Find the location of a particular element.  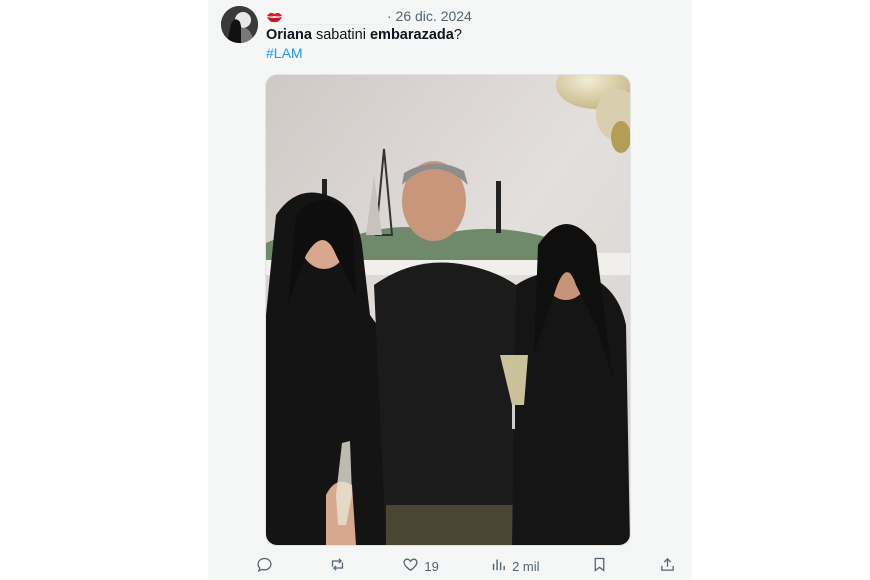

repost-button is located at coordinates (340, 566).